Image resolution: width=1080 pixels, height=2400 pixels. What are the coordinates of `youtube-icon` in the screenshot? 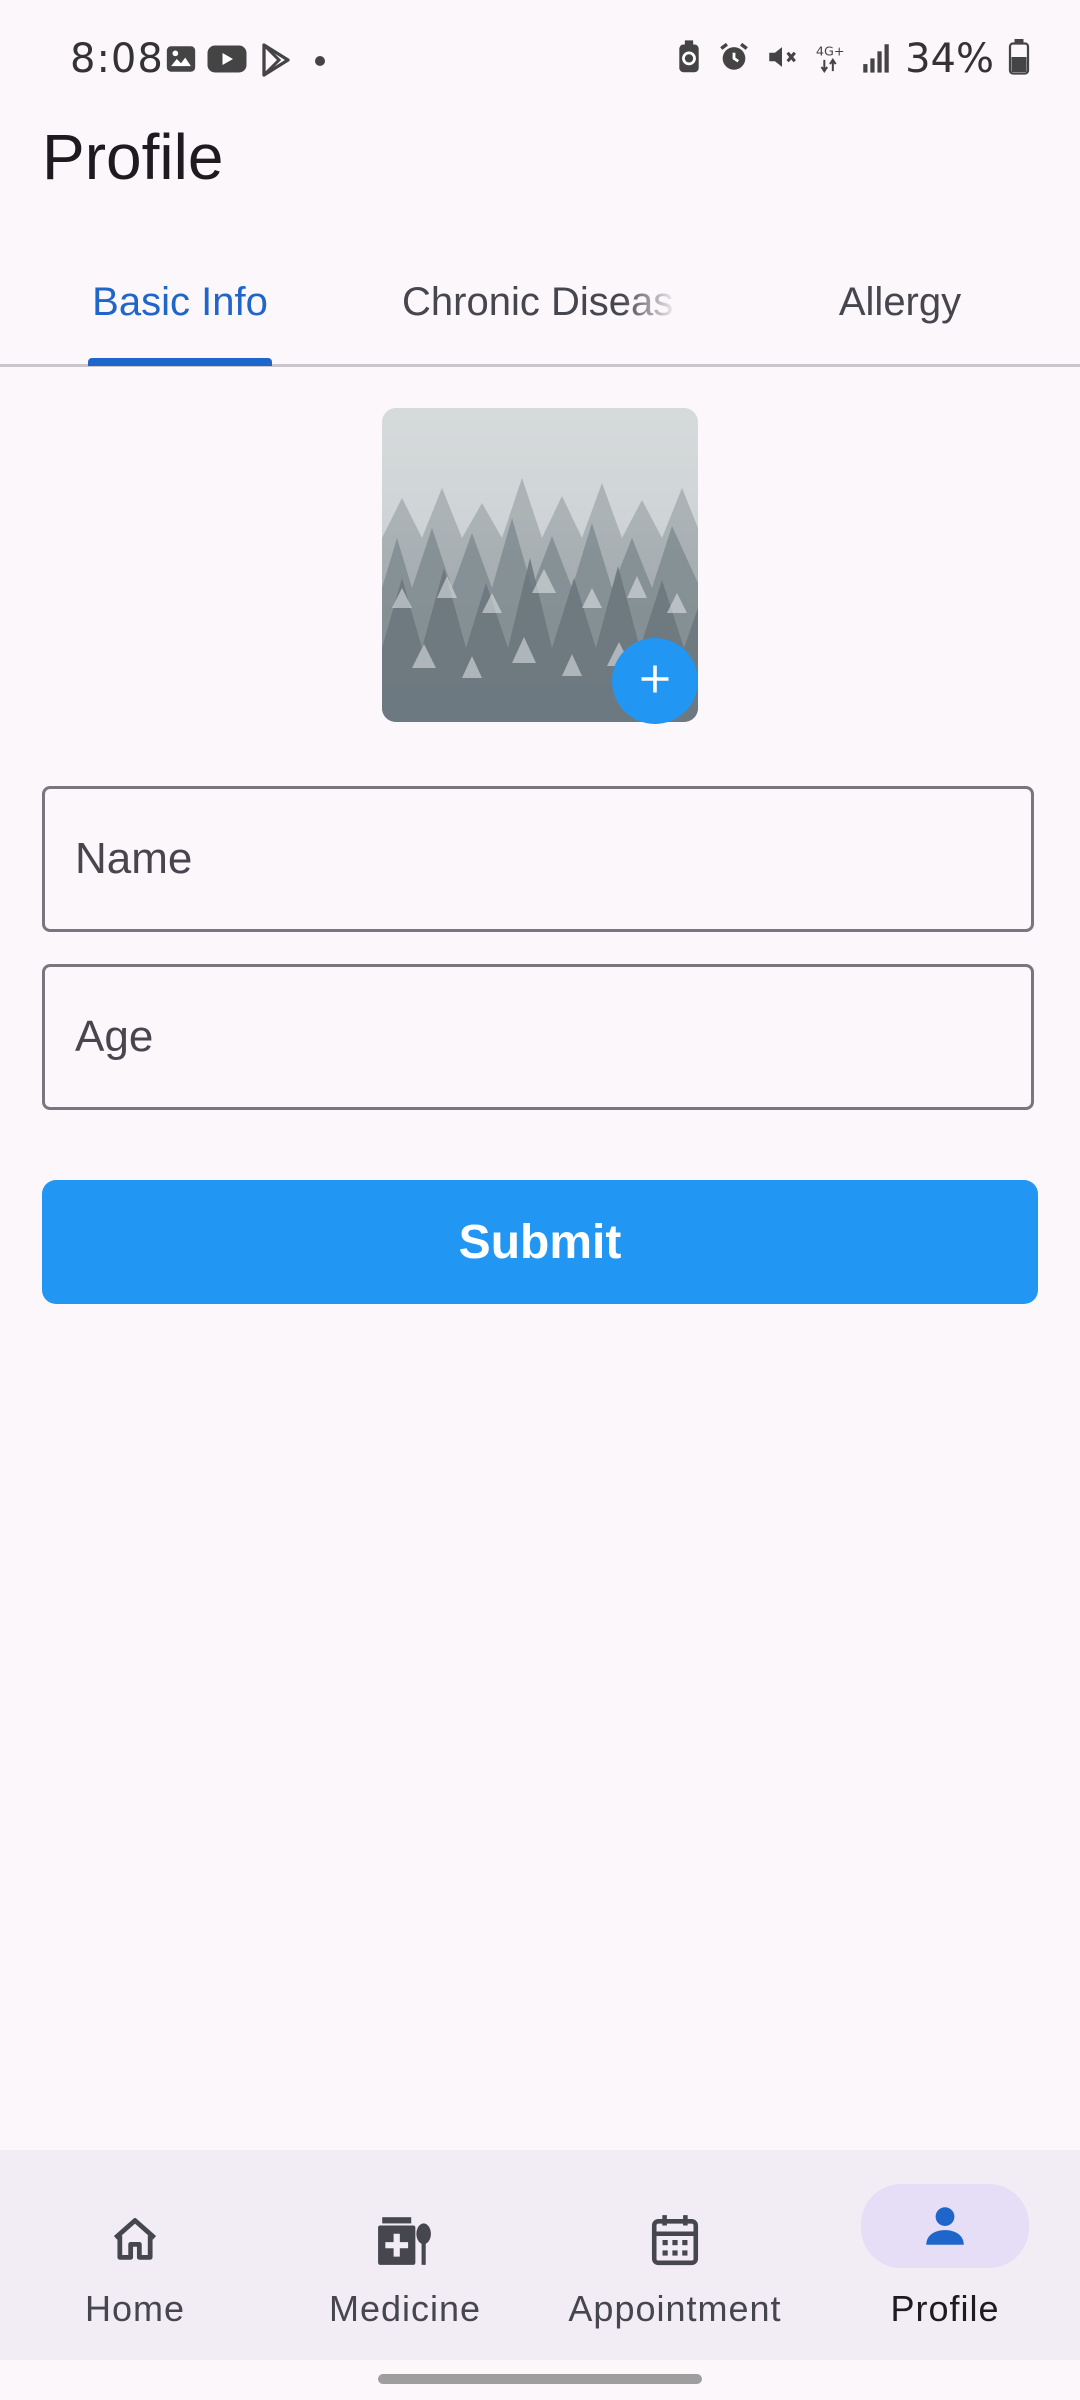 It's located at (227, 61).